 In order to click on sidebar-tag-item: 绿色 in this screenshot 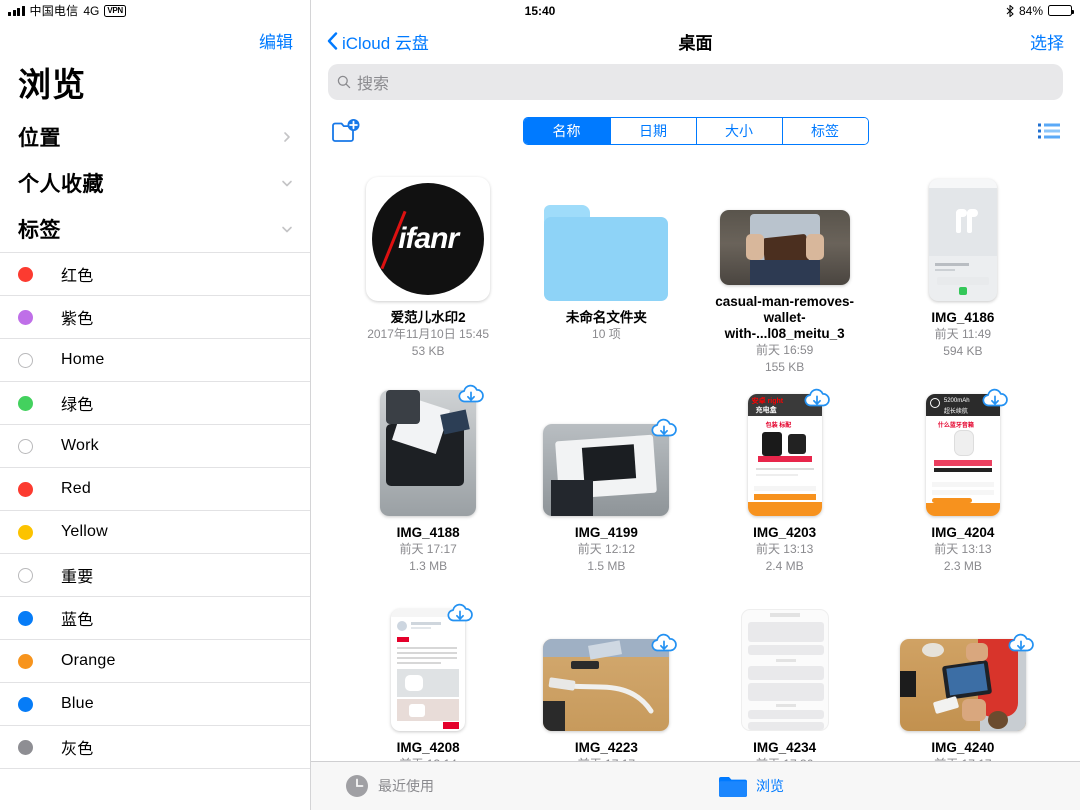, I will do `click(155, 403)`.